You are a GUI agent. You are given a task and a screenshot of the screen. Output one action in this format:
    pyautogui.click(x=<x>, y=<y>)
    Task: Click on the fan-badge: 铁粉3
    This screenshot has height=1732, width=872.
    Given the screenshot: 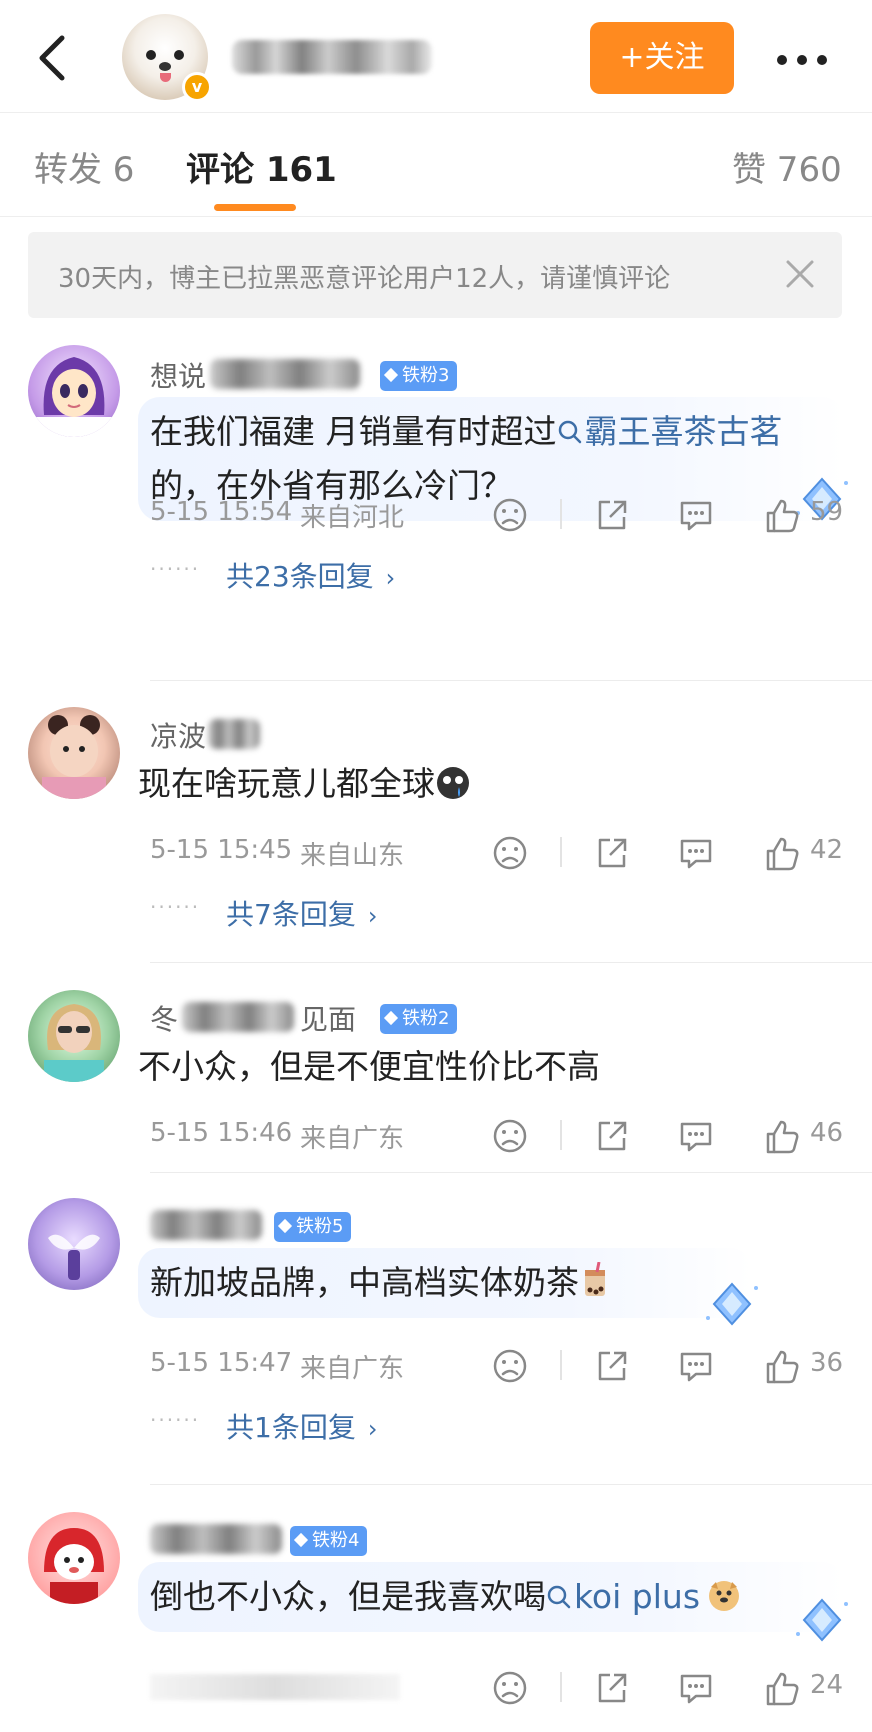 What is the action you would take?
    pyautogui.click(x=419, y=376)
    